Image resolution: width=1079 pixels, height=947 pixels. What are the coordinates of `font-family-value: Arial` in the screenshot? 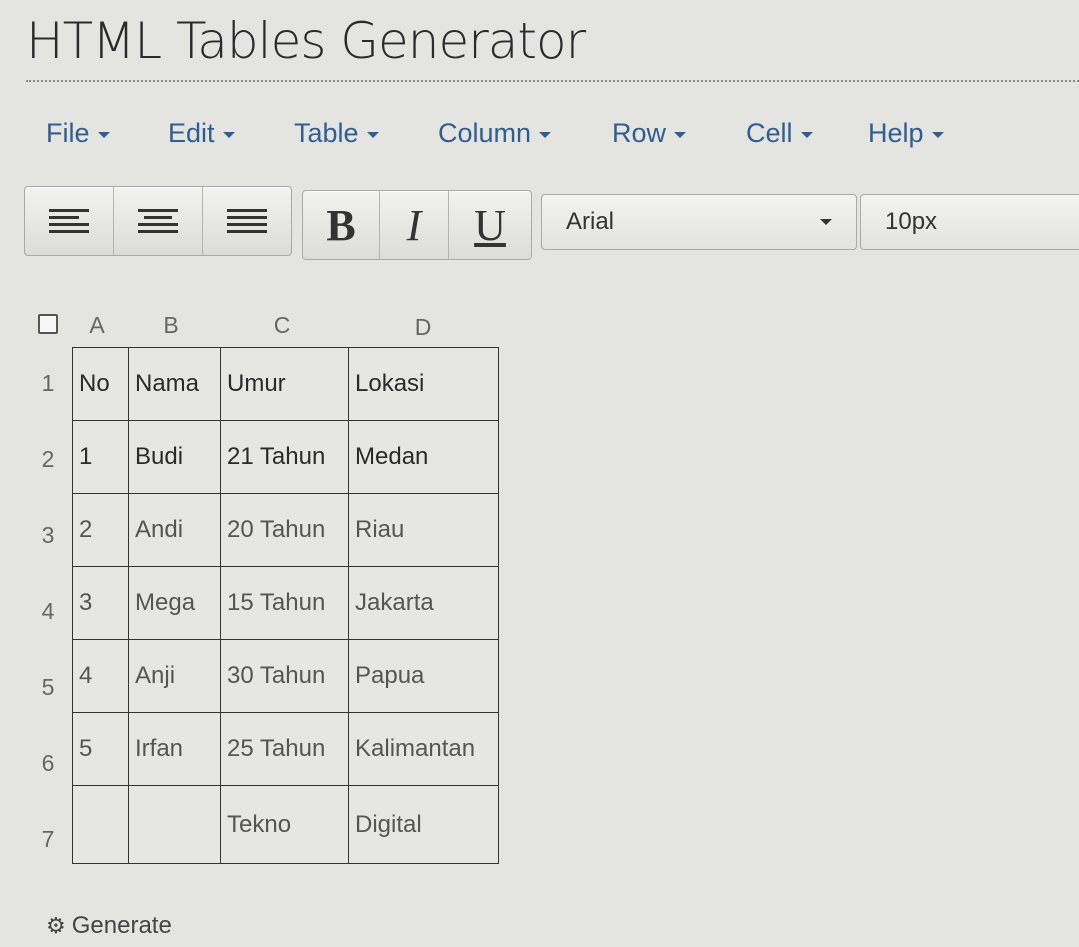 It's located at (590, 221).